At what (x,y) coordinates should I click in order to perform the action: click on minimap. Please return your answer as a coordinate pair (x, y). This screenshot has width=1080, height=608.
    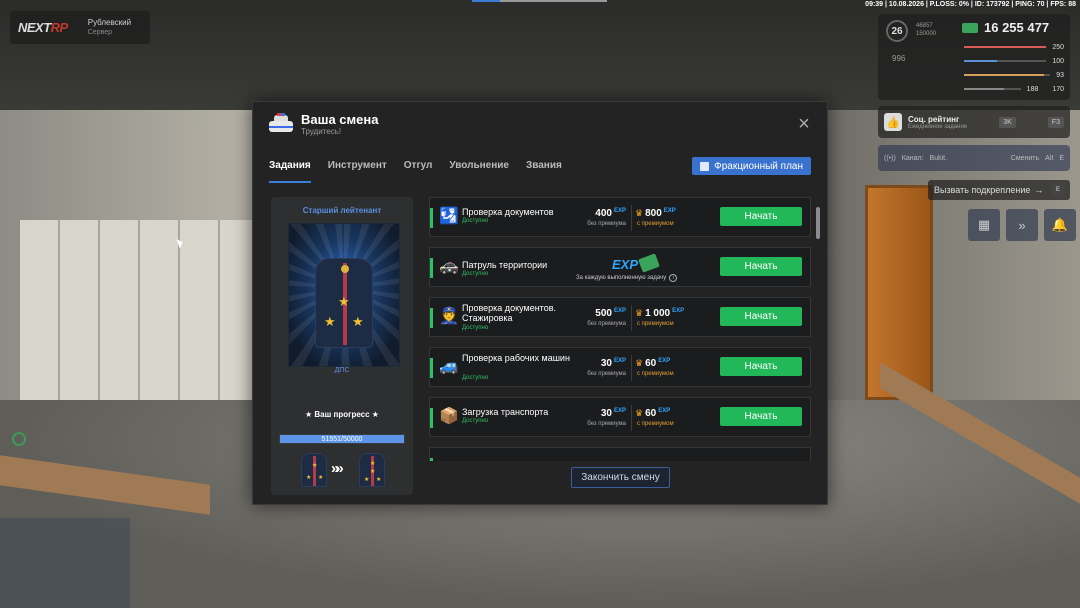
    Looking at the image, I should click on (65, 563).